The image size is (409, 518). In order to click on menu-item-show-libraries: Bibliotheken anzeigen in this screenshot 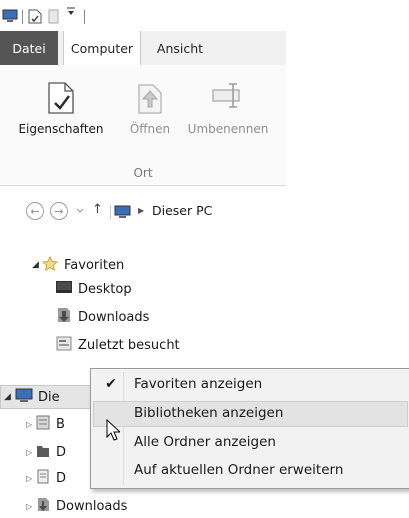, I will do `click(250, 414)`.